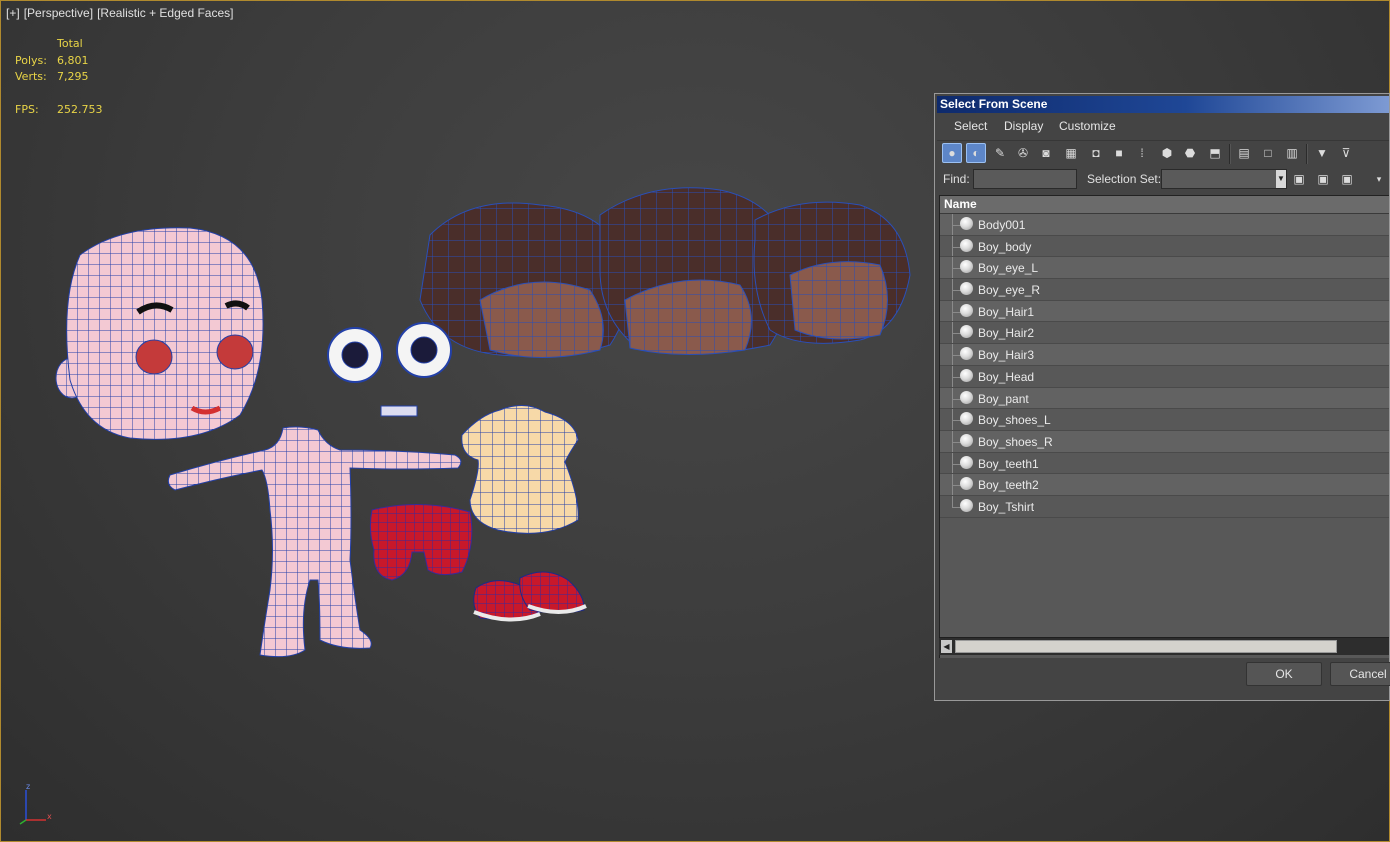  What do you see at coordinates (1023, 126) in the screenshot?
I see `menu-display: Display` at bounding box center [1023, 126].